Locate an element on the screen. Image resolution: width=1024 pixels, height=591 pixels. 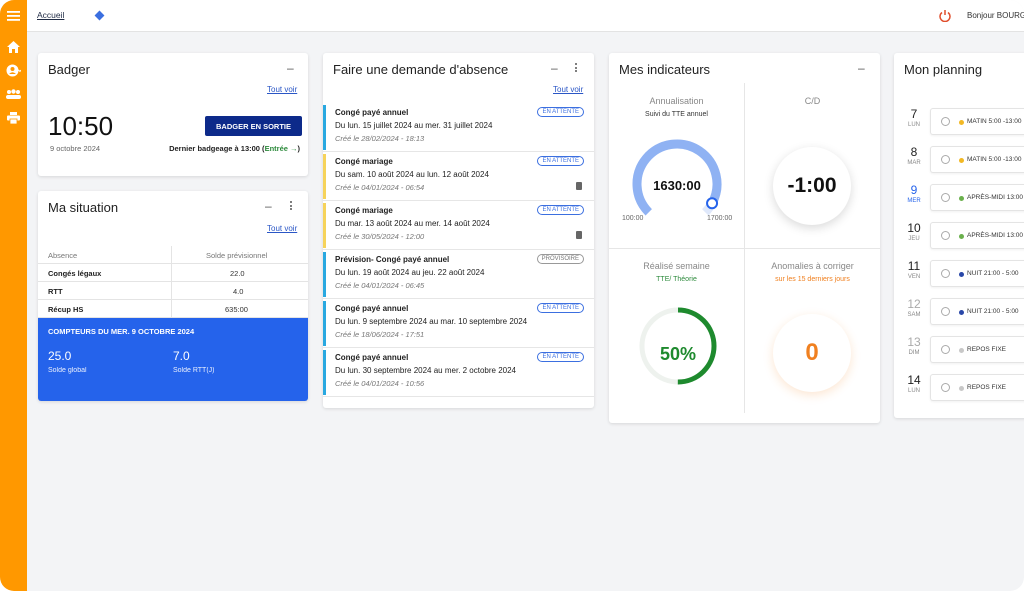
badge-out-button: BADGER EN SORTIE is located at coordinates (253, 126).